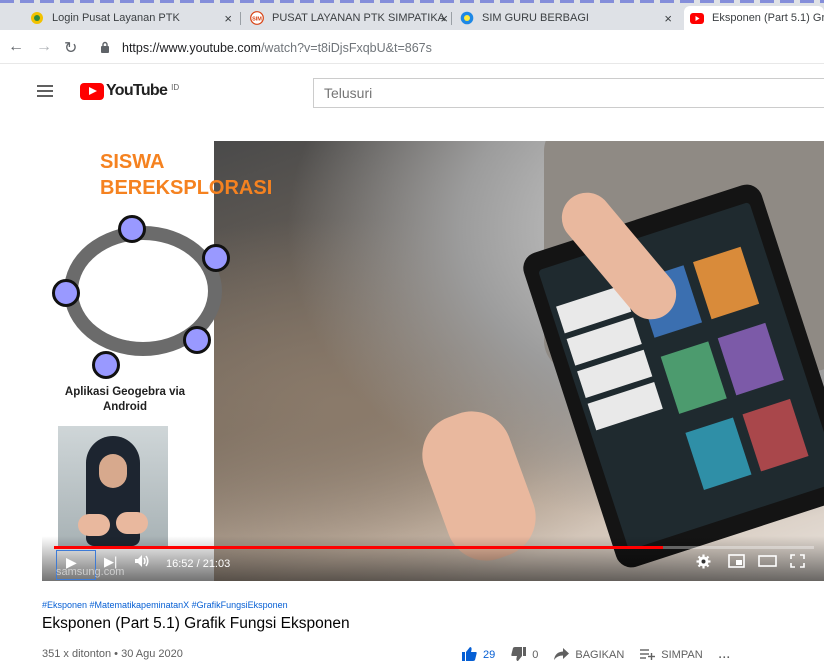 Image resolution: width=824 pixels, height=666 pixels. I want to click on thumbs-down-icon, so click(519, 655).